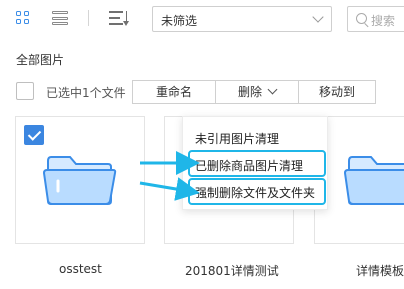 Image resolution: width=404 pixels, height=289 pixels. Describe the element at coordinates (169, 176) in the screenshot. I see `callout-arrows` at that location.